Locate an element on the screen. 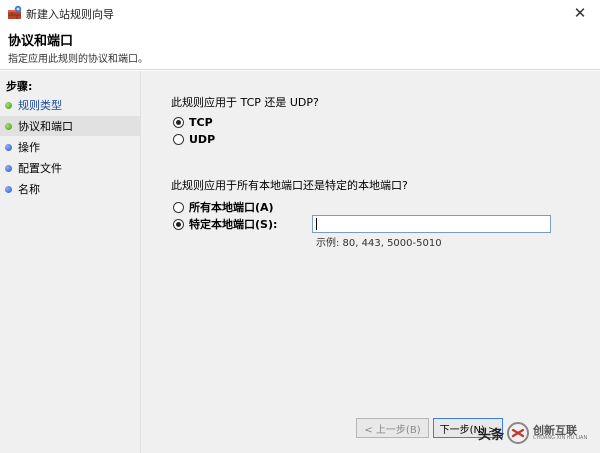  udp-radio: UDP is located at coordinates (194, 139).